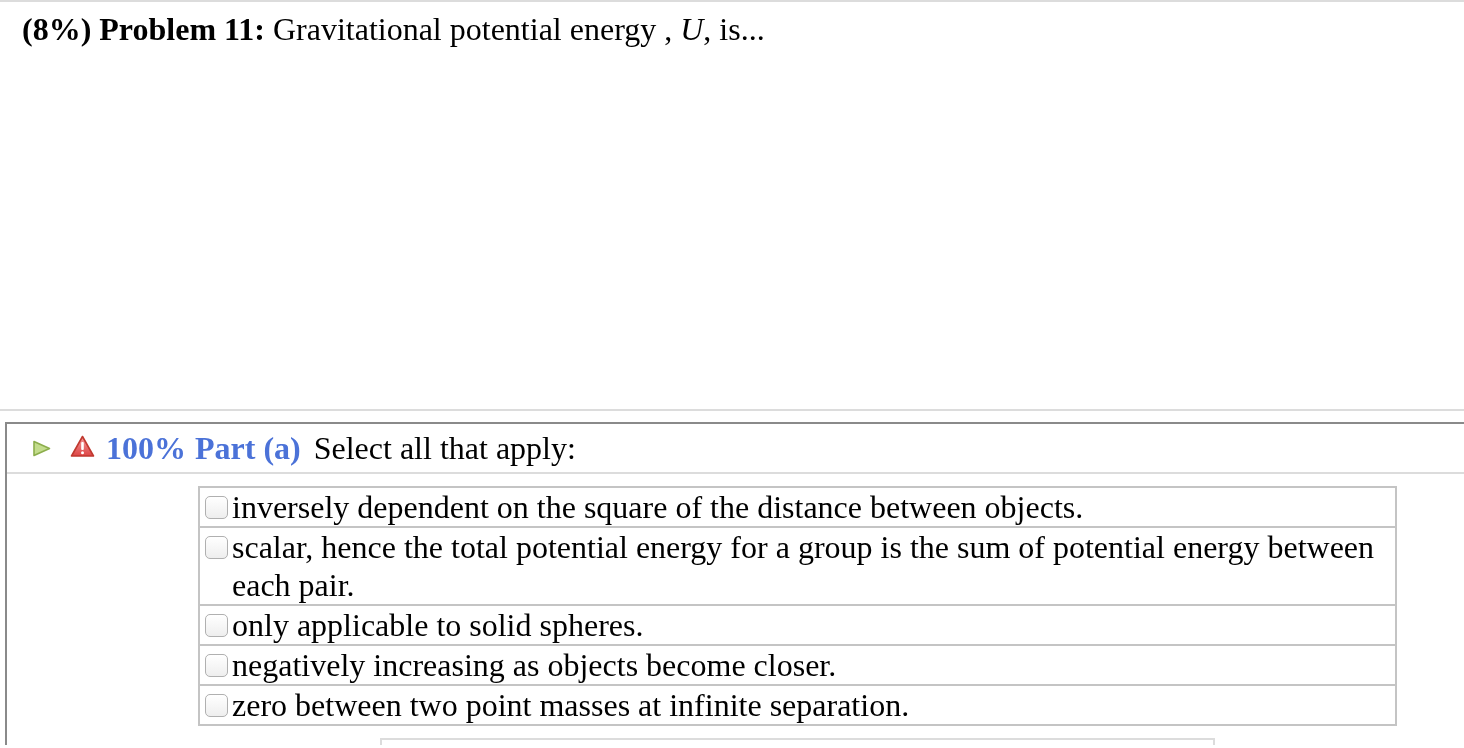 Image resolution: width=1464 pixels, height=748 pixels. I want to click on option-text: inversely dependent on the square of the distance between objects., so click(658, 507).